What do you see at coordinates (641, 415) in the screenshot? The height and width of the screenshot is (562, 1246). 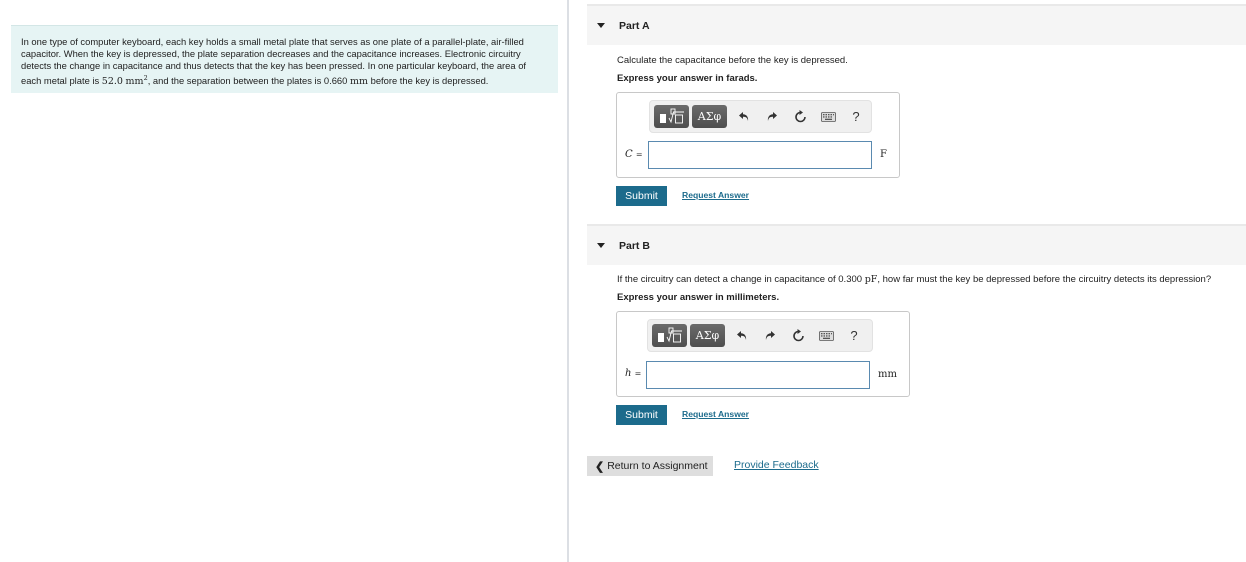 I see `part-b-submit-button: Submit` at bounding box center [641, 415].